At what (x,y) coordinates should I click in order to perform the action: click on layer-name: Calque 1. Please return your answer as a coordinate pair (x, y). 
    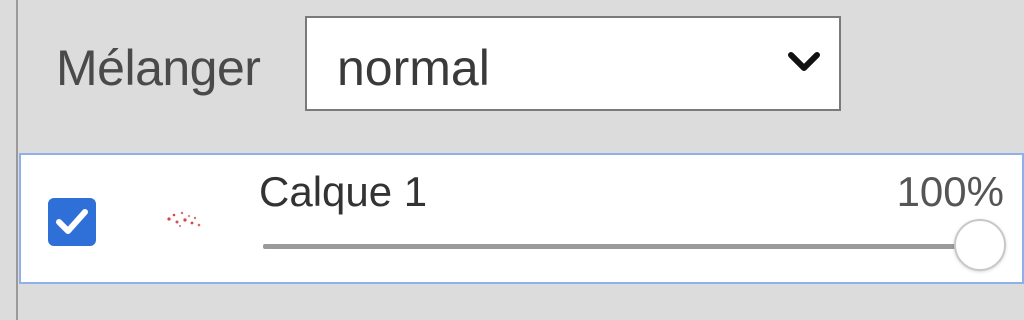
    Looking at the image, I should click on (343, 192).